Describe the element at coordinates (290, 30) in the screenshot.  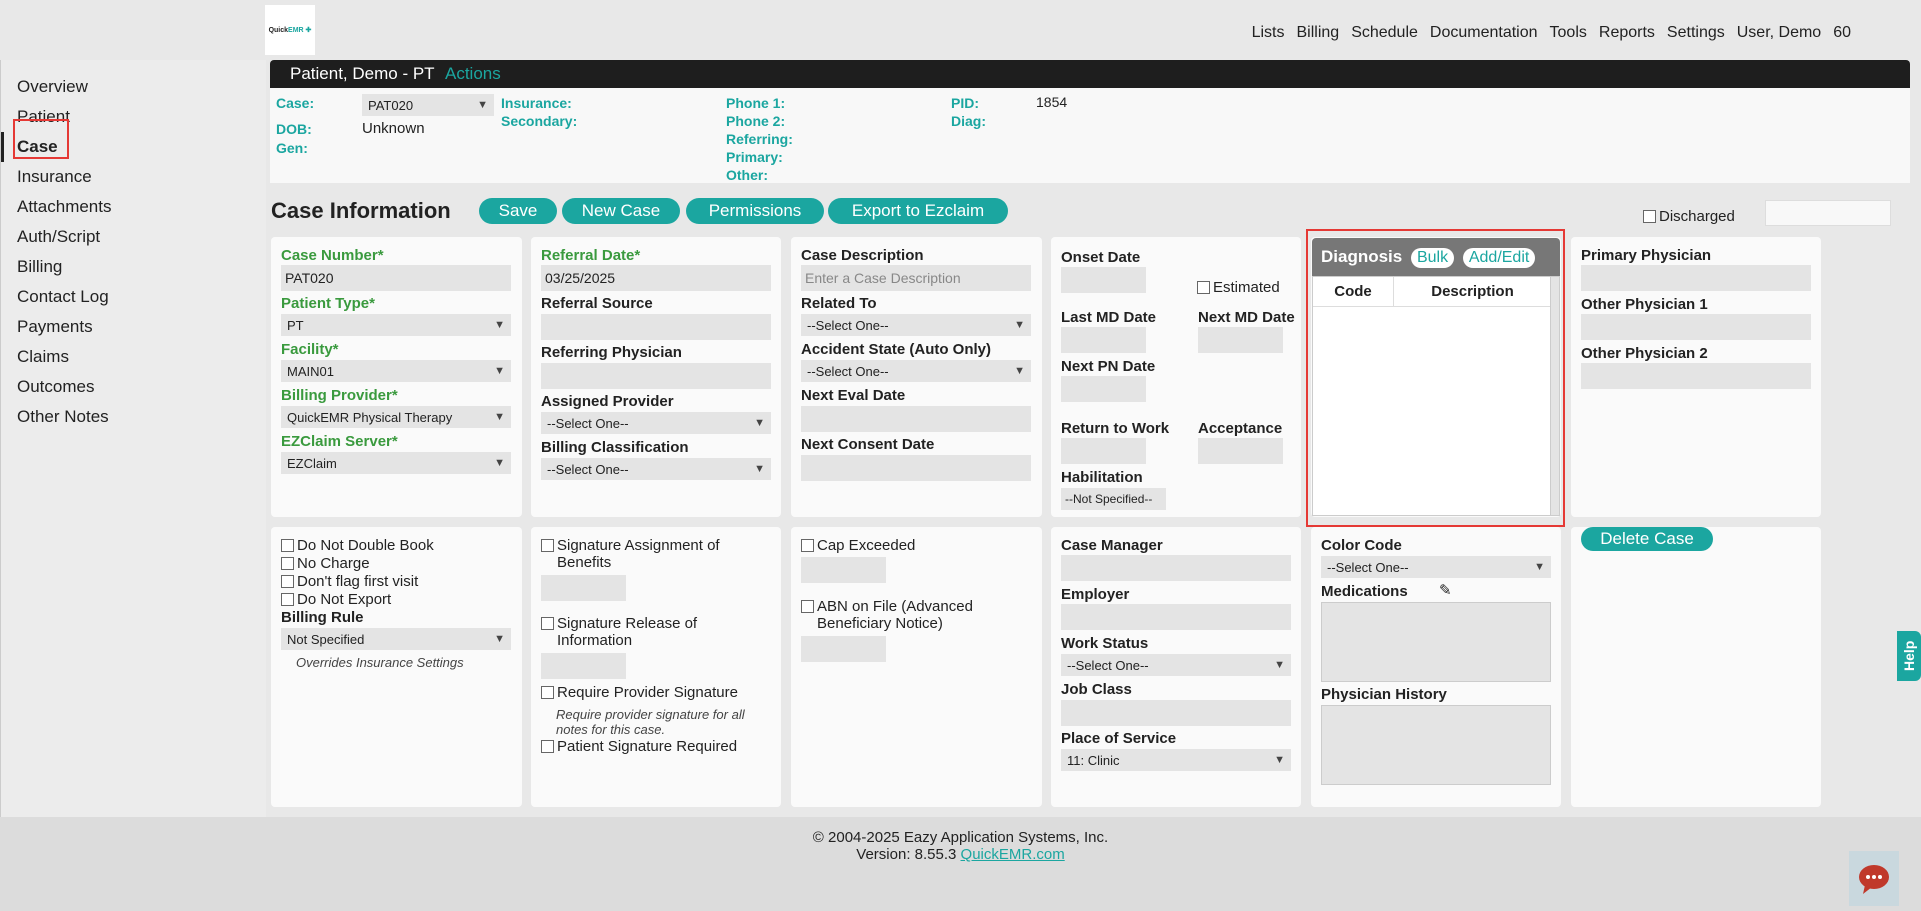
I see `quickemr-logo: Quick EMR ✚` at that location.